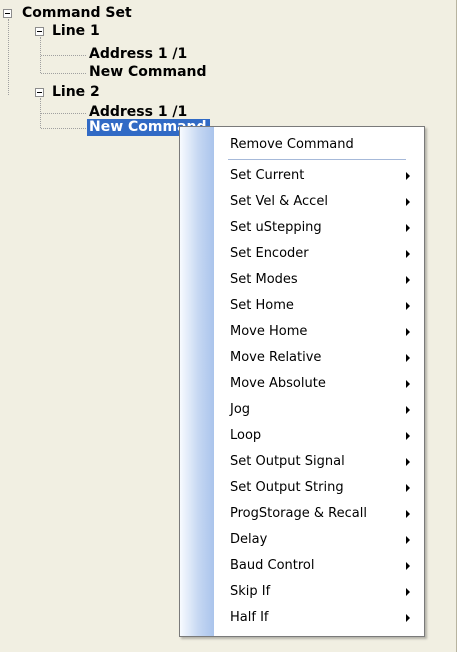 The height and width of the screenshot is (652, 457). What do you see at coordinates (319, 410) in the screenshot?
I see `menu-item-jog: Jog` at bounding box center [319, 410].